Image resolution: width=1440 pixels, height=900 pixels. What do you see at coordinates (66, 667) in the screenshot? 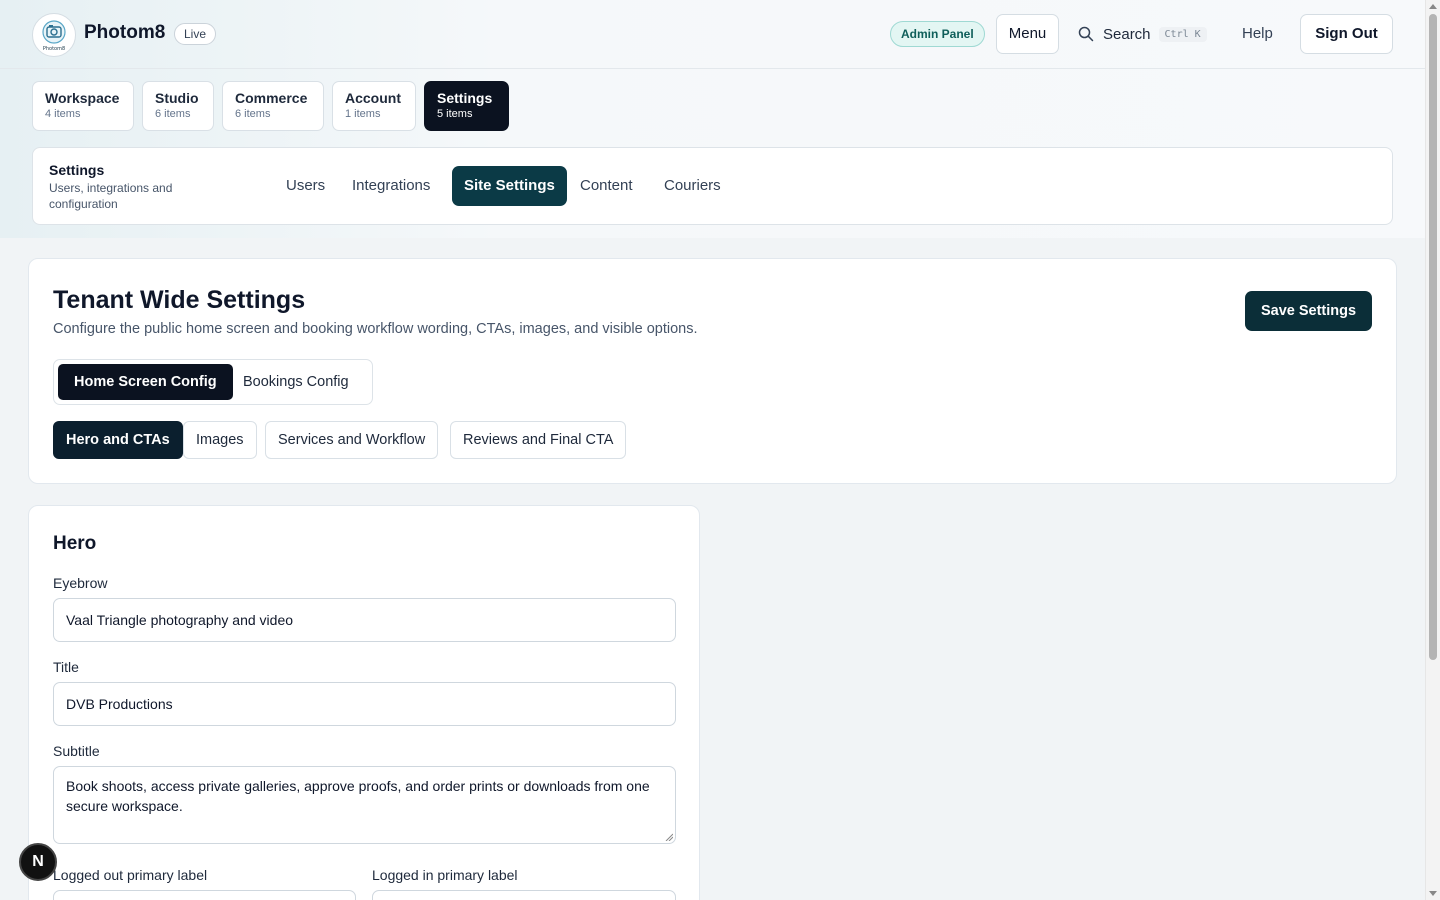
I see `title-label: Title` at bounding box center [66, 667].